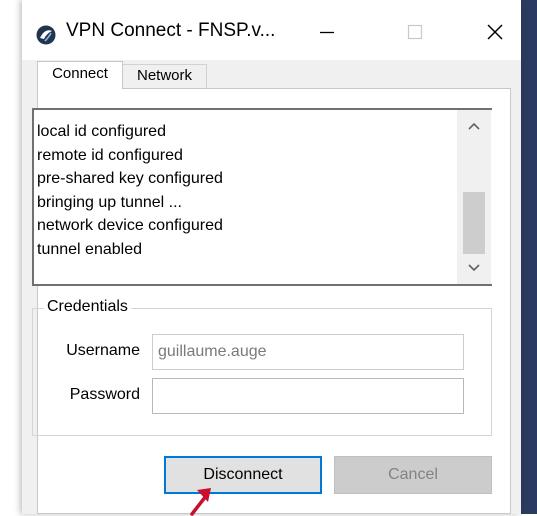 This screenshot has height=516, width=537. What do you see at coordinates (200, 502) in the screenshot?
I see `red-arrow-pointer-icon` at bounding box center [200, 502].